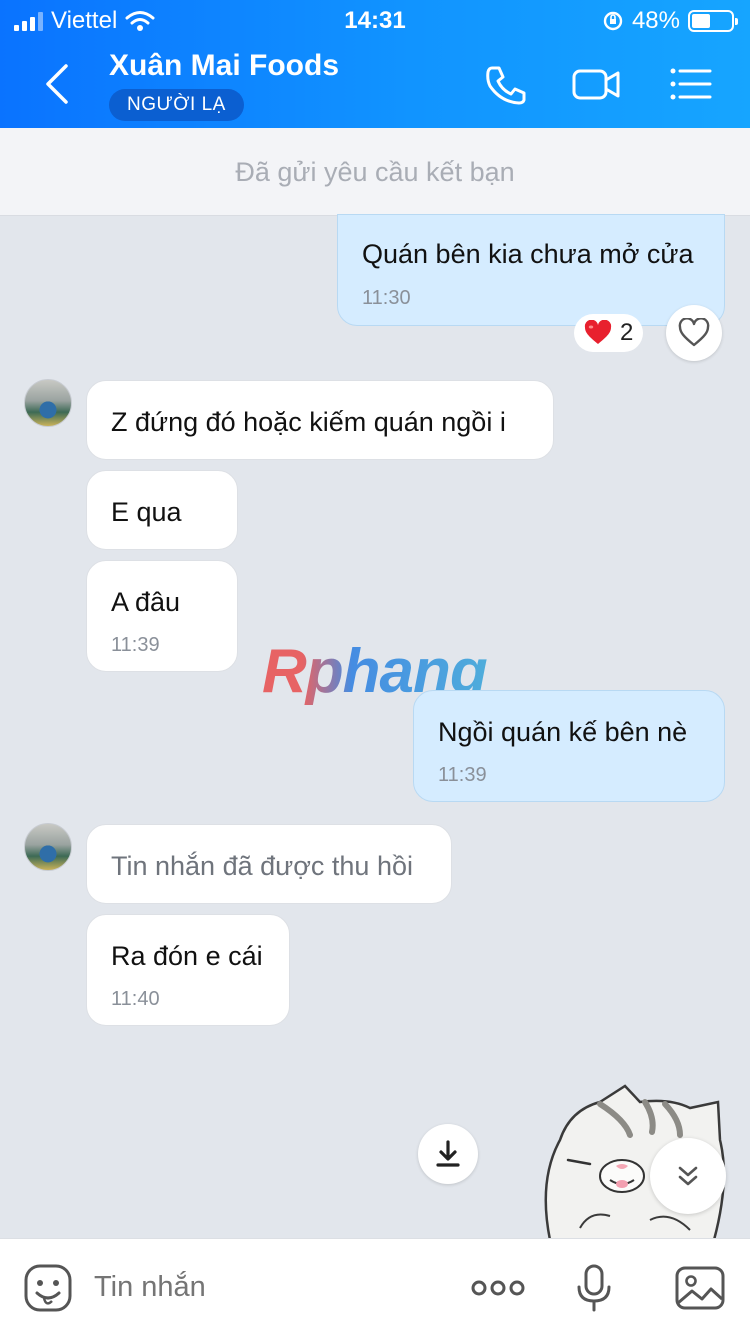 This screenshot has width=750, height=1334. I want to click on status-right: 48%, so click(670, 21).